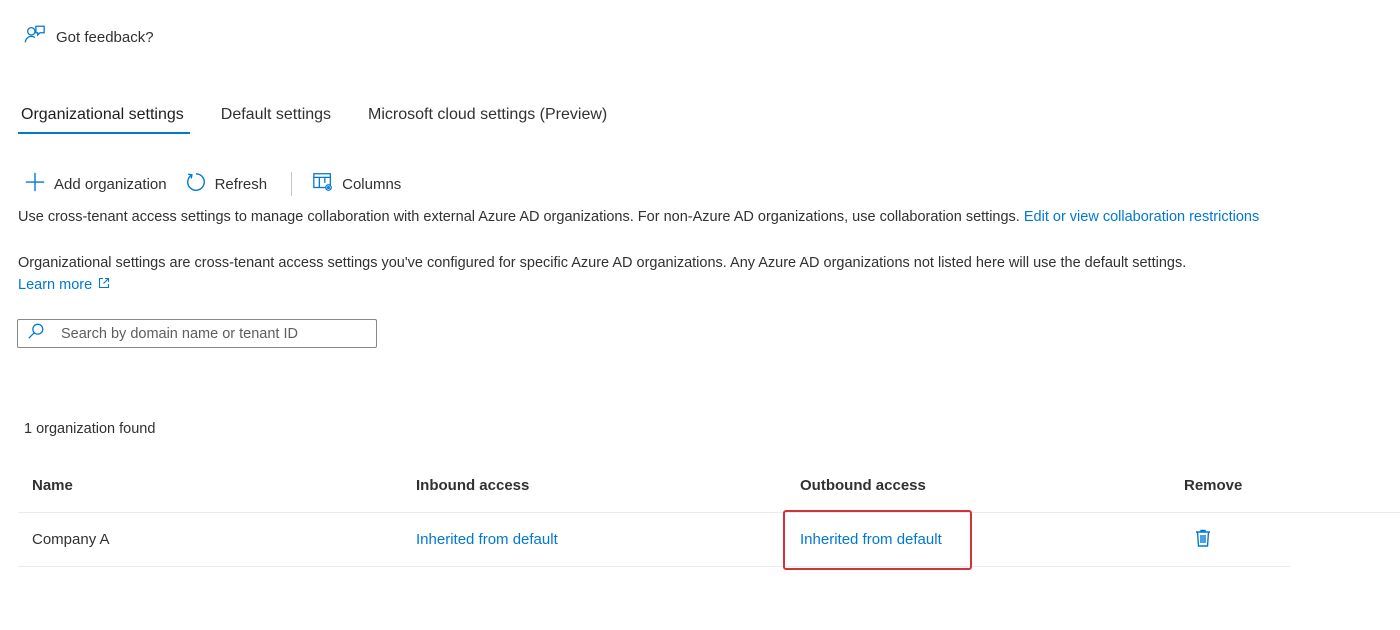  I want to click on column-header-inbound-access: Inbound access, so click(472, 485).